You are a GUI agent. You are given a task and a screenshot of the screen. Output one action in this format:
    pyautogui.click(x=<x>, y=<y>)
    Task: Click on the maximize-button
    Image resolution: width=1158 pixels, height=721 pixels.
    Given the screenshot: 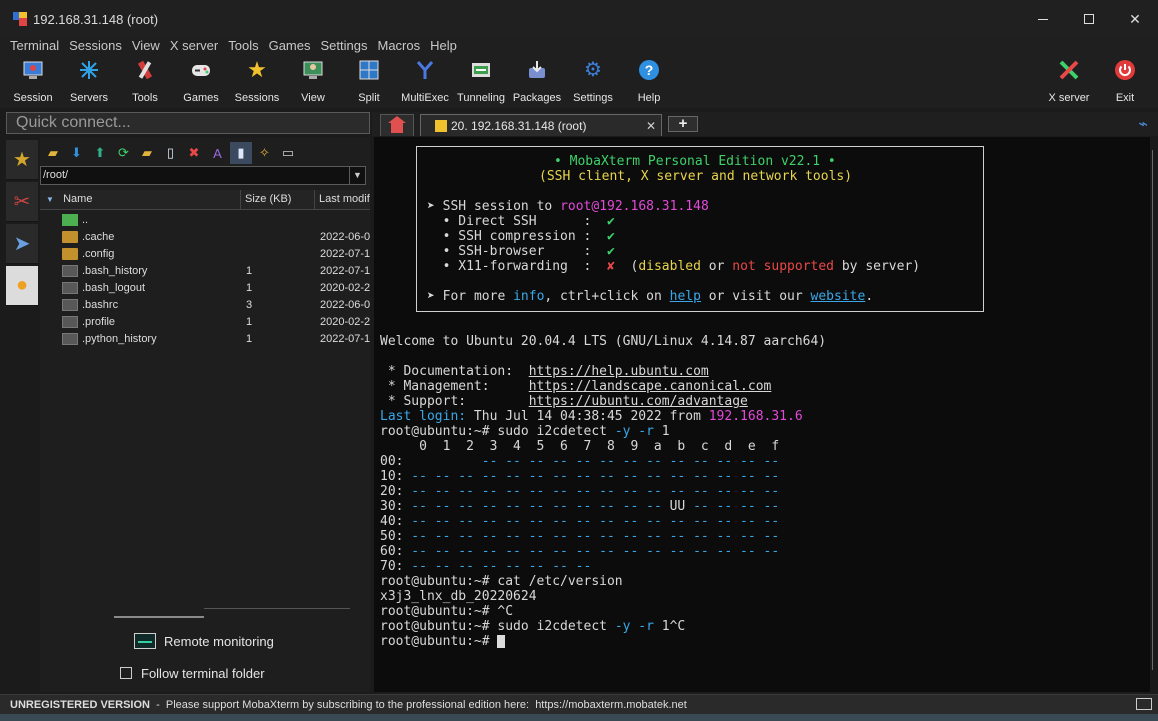 What is the action you would take?
    pyautogui.click(x=1089, y=19)
    